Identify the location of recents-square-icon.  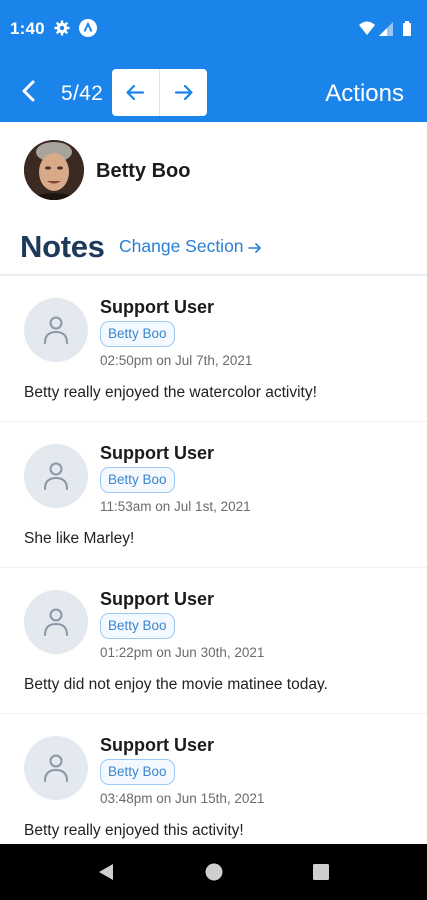
(321, 872).